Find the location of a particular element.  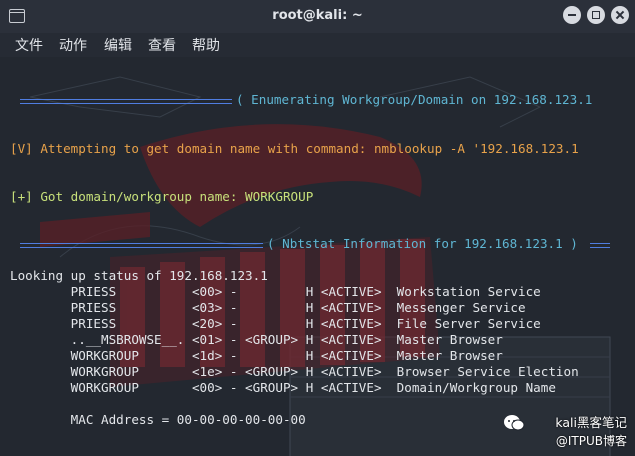

got-domain-line: [+] Got domain/workgroup name: WORKGROUP is located at coordinates (162, 196).